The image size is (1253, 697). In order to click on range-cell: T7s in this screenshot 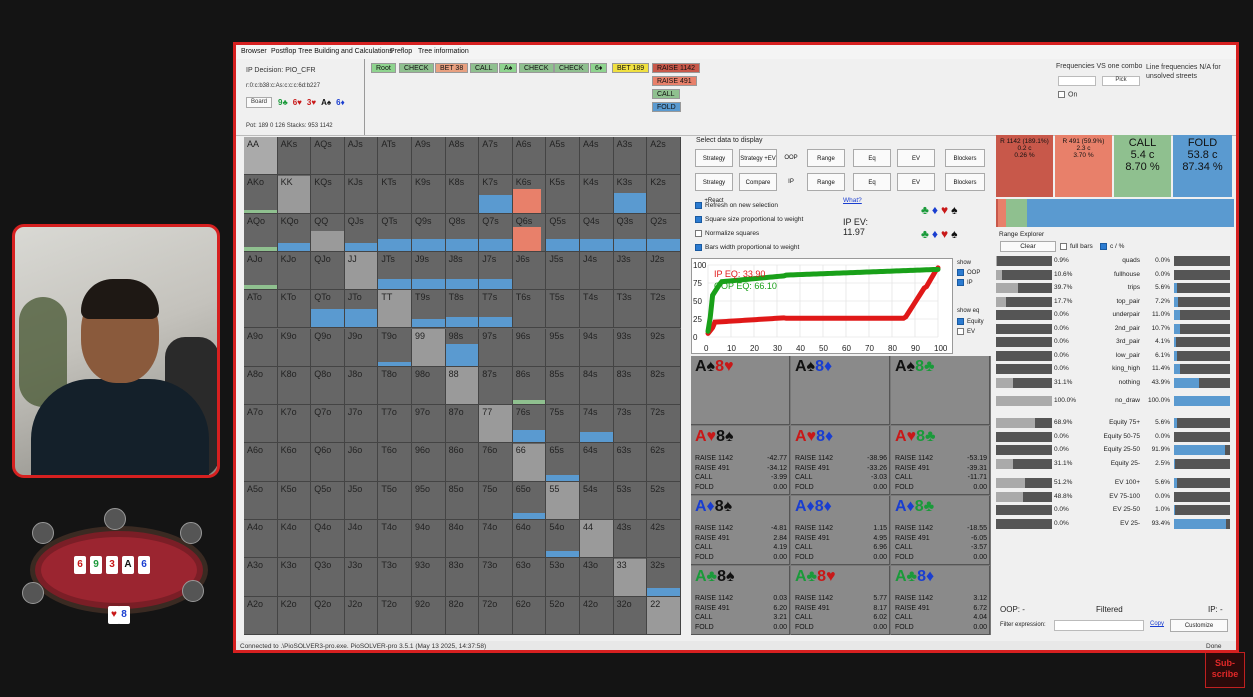, I will do `click(496, 309)`.